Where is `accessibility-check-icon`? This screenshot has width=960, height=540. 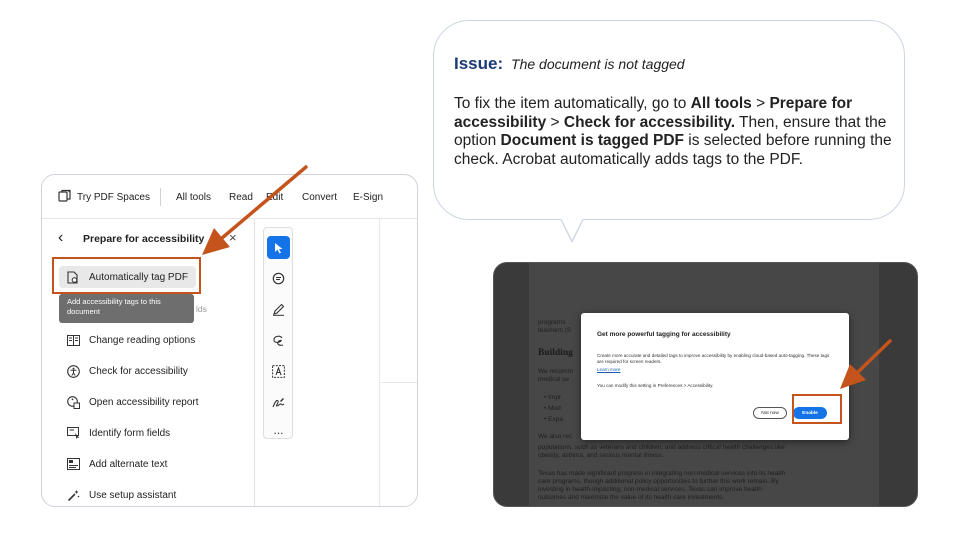
accessibility-check-icon is located at coordinates (73, 371).